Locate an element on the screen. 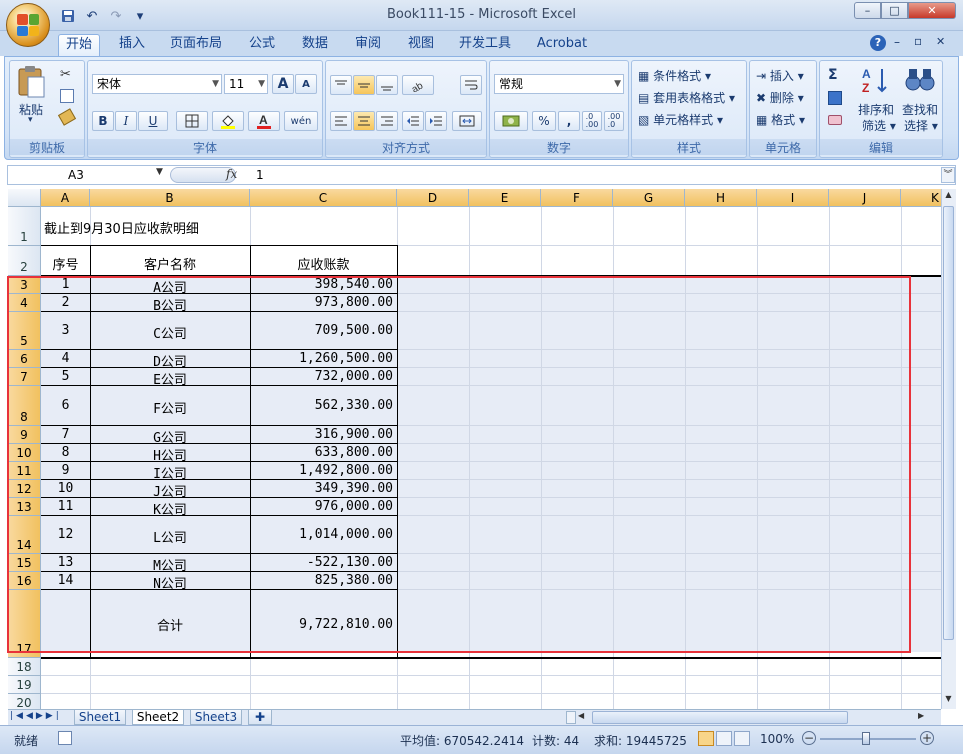 This screenshot has height=754, width=963. column-header-a: A is located at coordinates (65, 198).